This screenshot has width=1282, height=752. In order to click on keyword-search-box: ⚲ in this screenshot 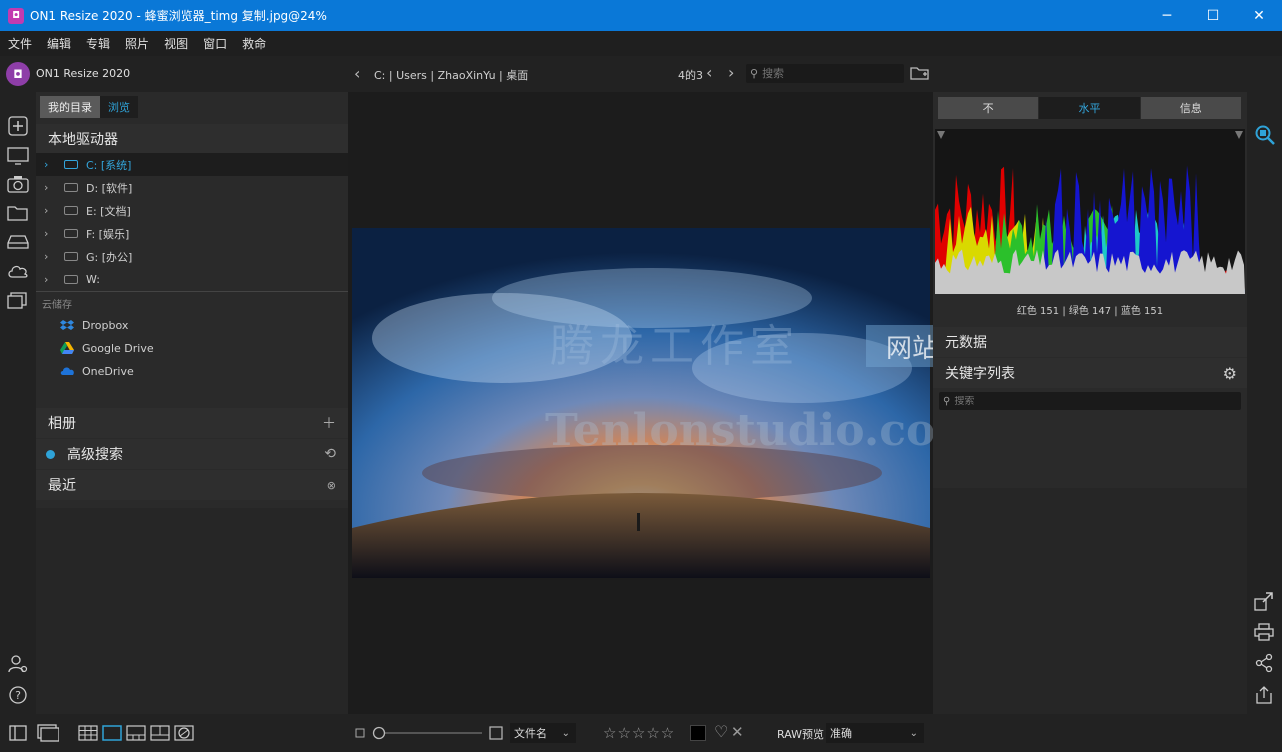, I will do `click(1090, 401)`.